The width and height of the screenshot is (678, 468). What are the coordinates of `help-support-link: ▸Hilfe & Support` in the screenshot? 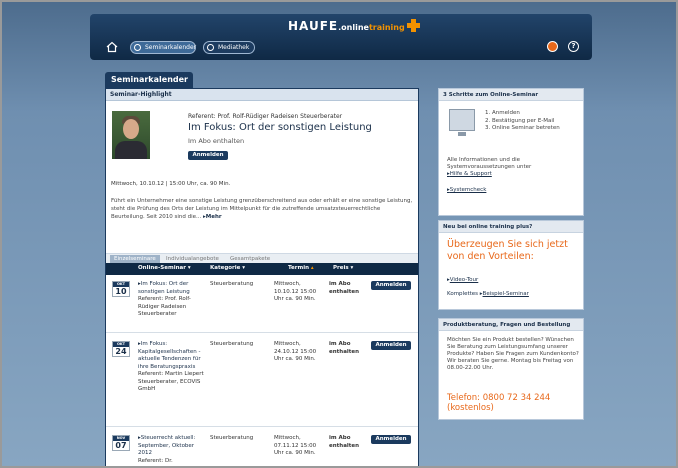 It's located at (469, 174).